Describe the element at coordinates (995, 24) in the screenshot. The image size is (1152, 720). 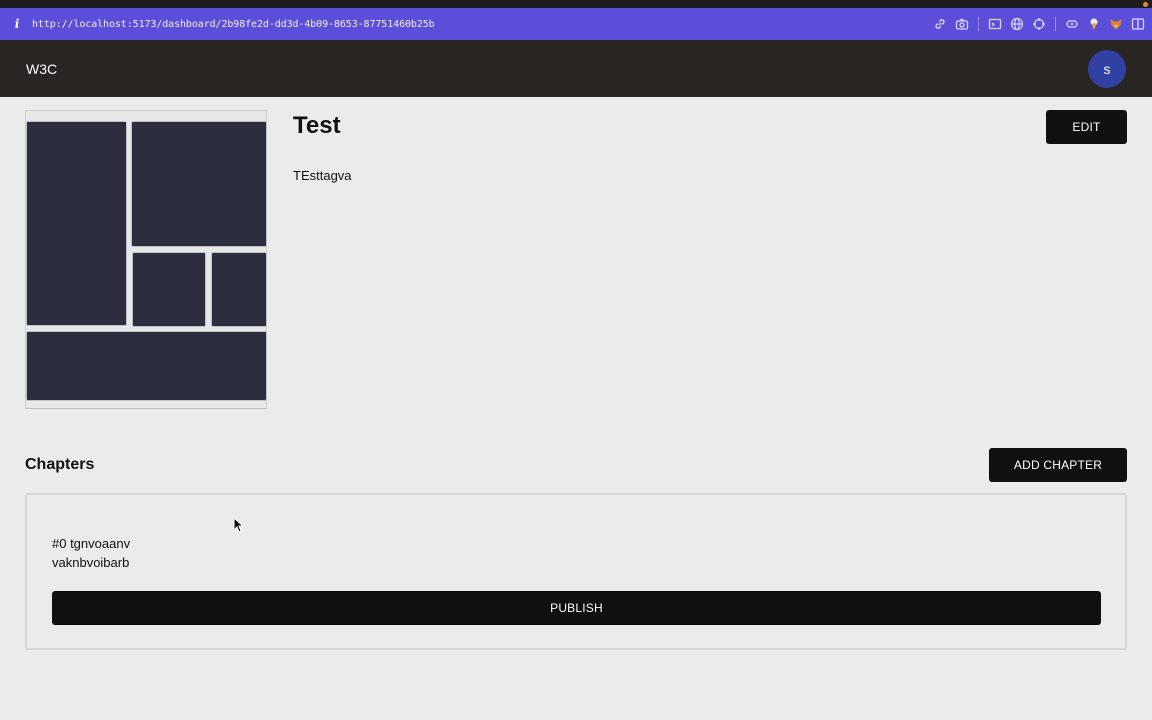
I see `terminal-icon` at that location.